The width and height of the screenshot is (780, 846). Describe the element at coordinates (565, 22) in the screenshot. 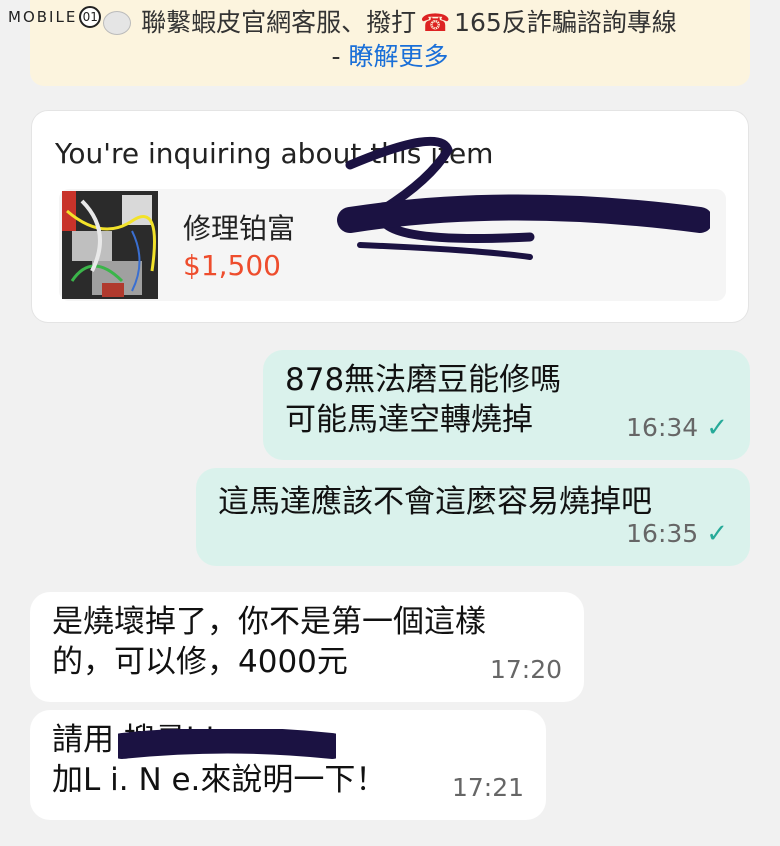

I see `notice-text-after: 165反詐騙諮詢專線` at that location.